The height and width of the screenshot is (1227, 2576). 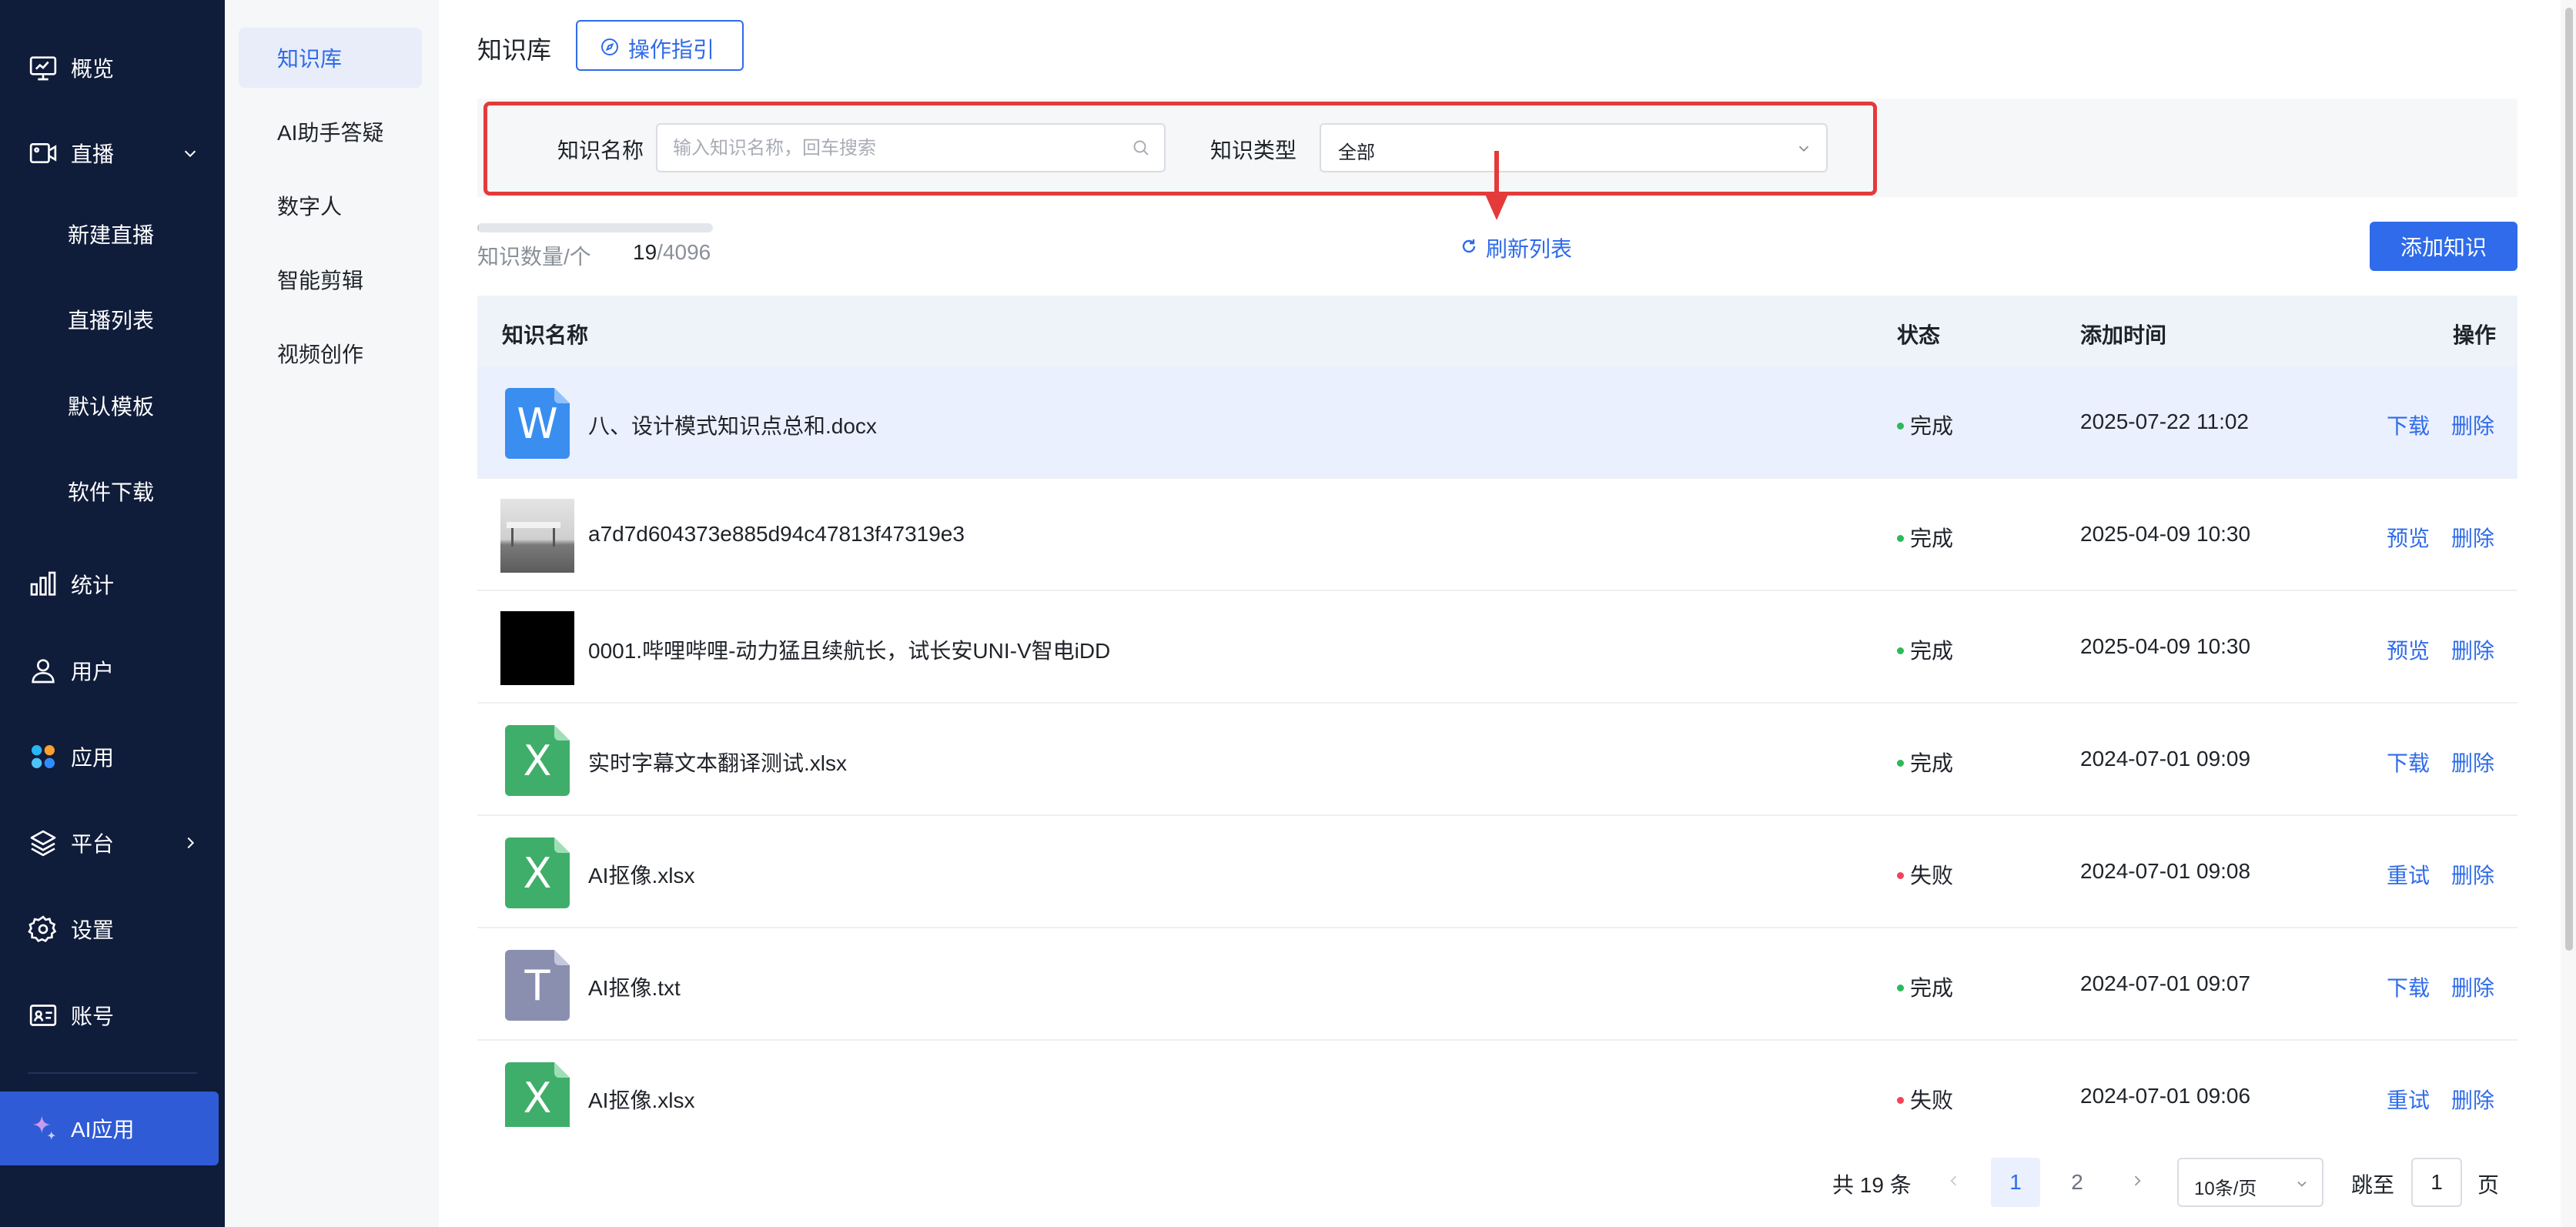 I want to click on nav-item-software-download: 软件下载, so click(x=113, y=491).